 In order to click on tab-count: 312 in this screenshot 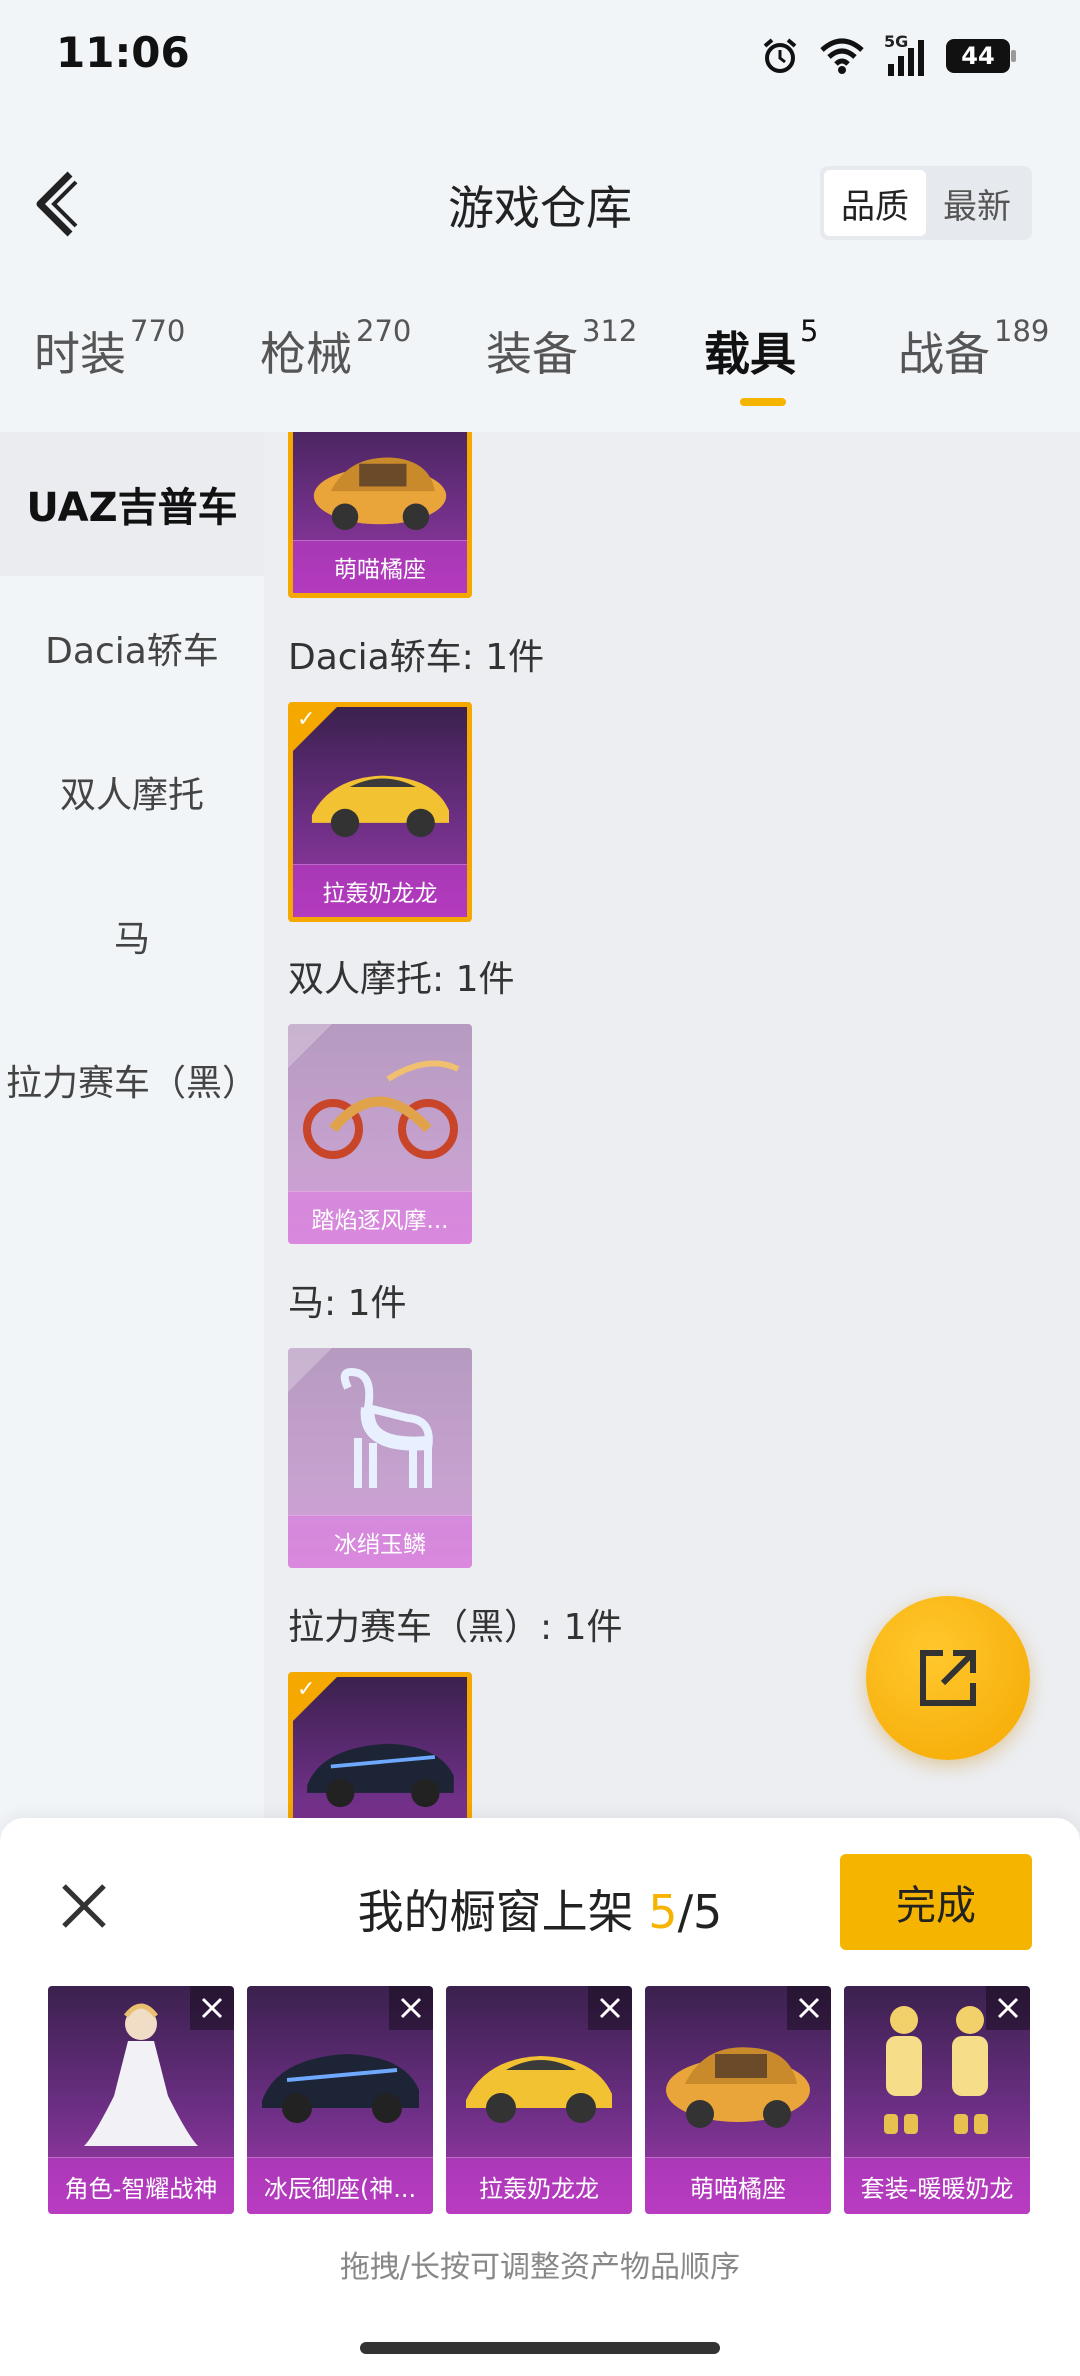, I will do `click(610, 331)`.